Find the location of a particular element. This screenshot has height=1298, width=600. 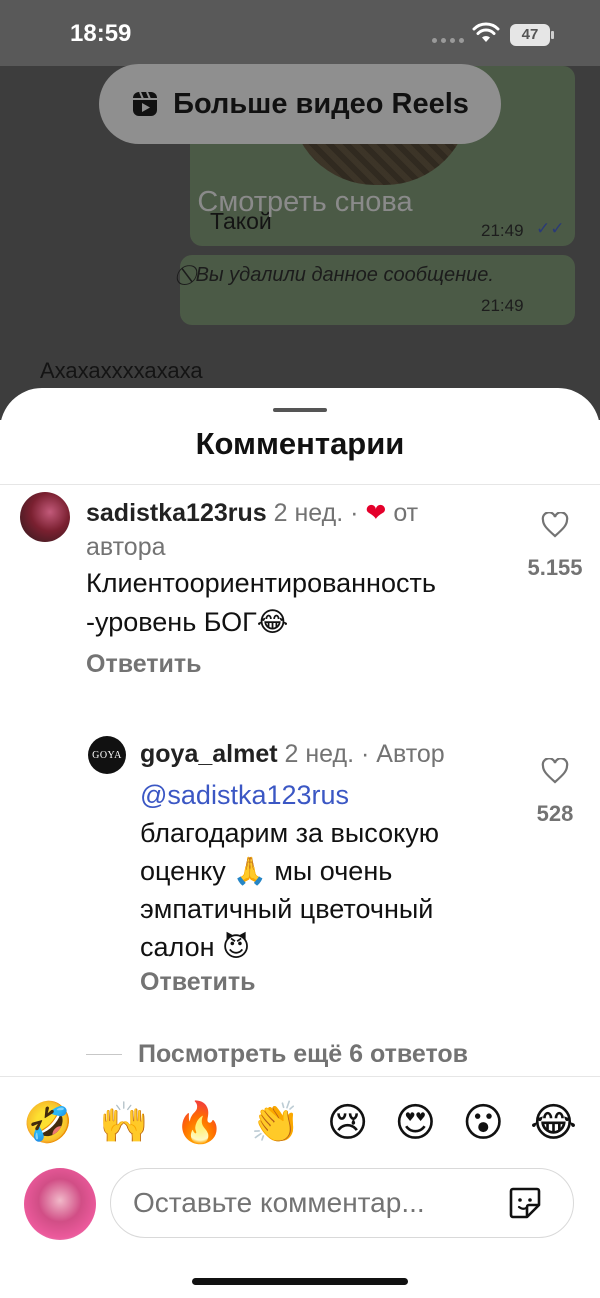

my-avatar is located at coordinates (60, 1204).